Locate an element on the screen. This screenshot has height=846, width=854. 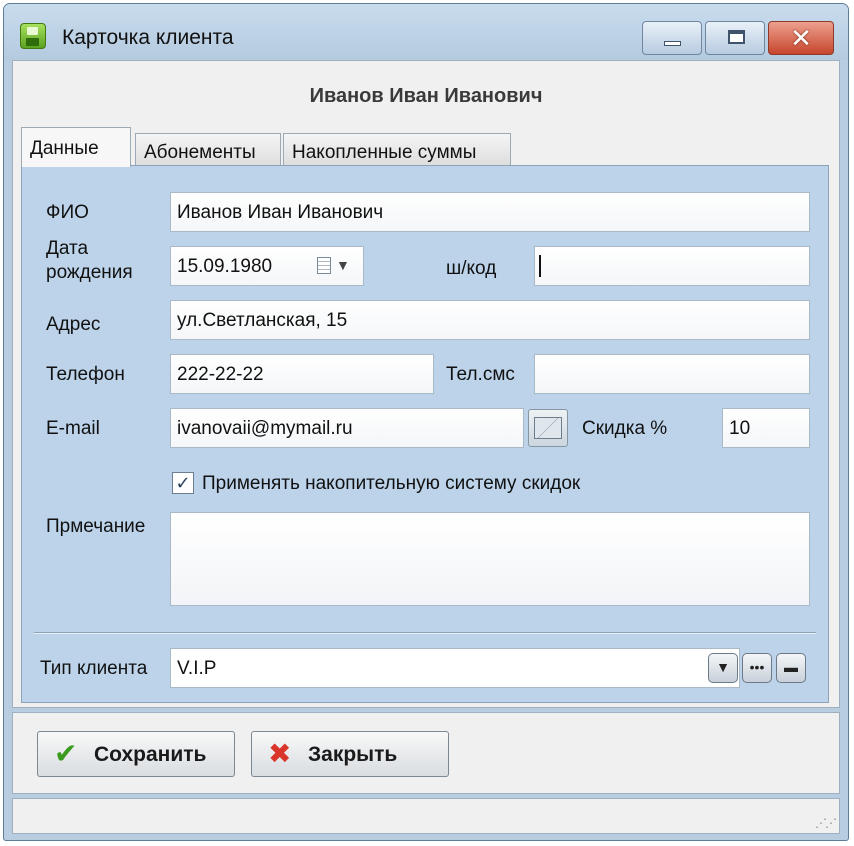
client-type-clear-button: ▬ is located at coordinates (791, 668).